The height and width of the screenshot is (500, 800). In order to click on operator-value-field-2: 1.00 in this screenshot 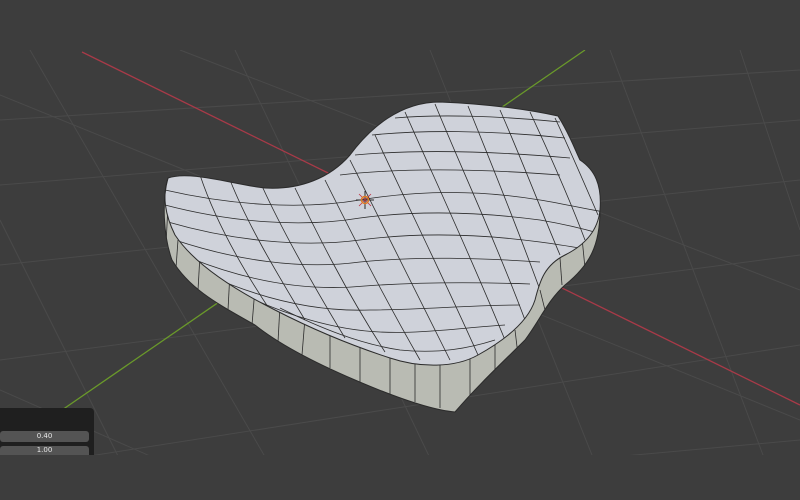, I will do `click(44, 450)`.